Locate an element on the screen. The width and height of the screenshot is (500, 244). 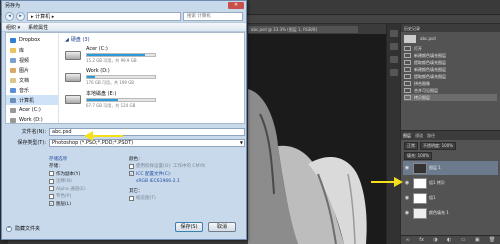
new-group-icon: ▭ is located at coordinates (463, 240).